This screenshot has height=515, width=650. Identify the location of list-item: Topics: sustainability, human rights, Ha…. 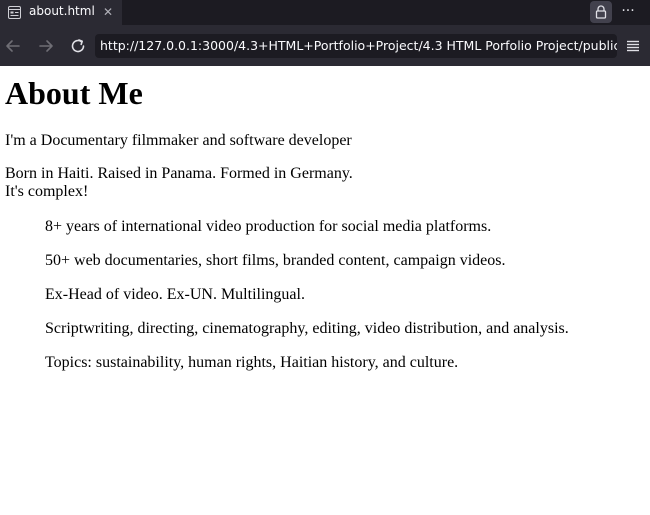
(252, 362).